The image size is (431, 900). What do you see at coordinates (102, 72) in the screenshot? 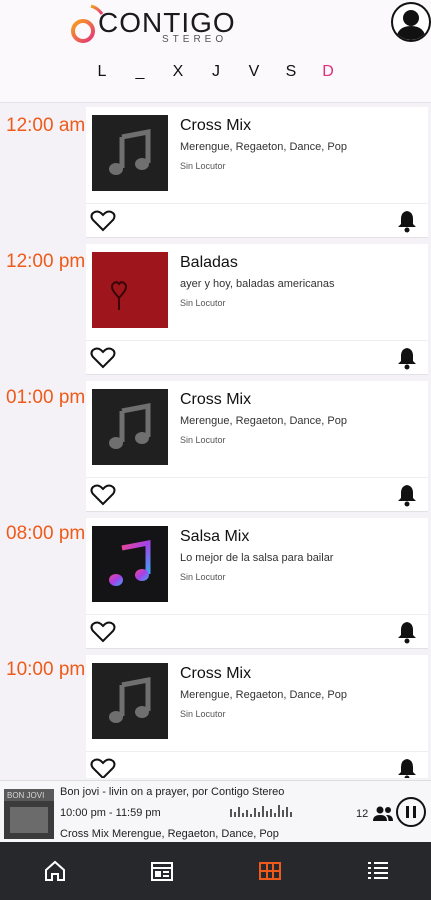
I see `day-tab-l: L` at bounding box center [102, 72].